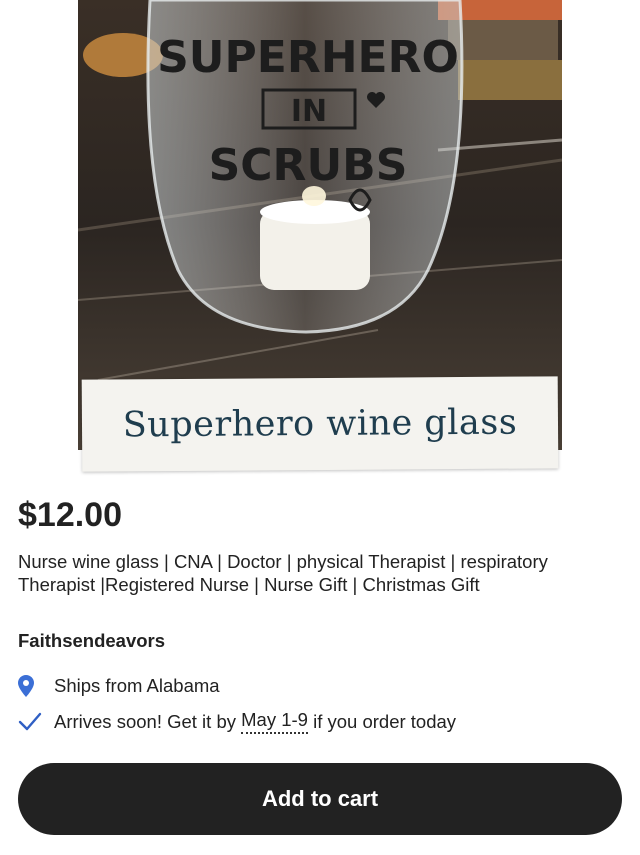  I want to click on checkmark-icon, so click(32, 722).